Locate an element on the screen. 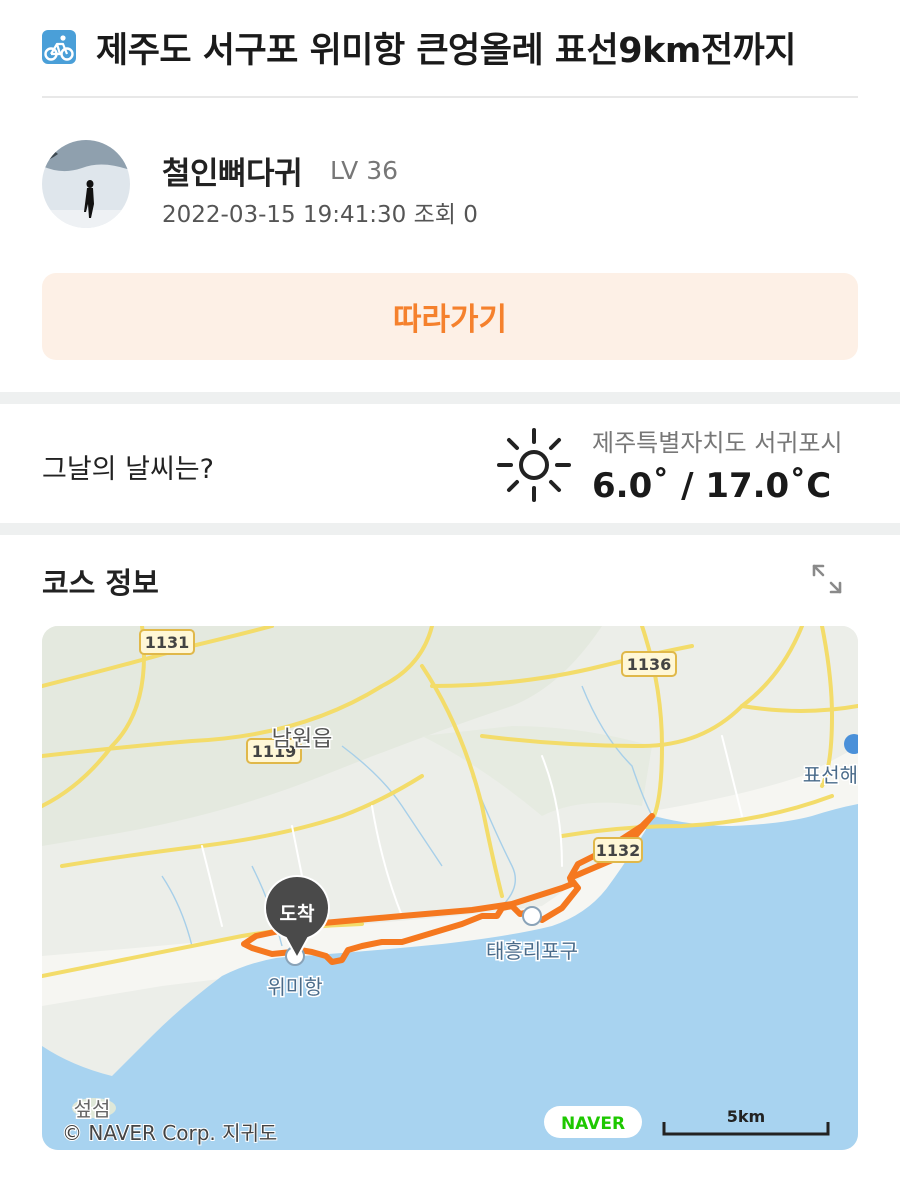 This screenshot has width=900, height=1184. course-title: 코스 정보 is located at coordinates (100, 583).